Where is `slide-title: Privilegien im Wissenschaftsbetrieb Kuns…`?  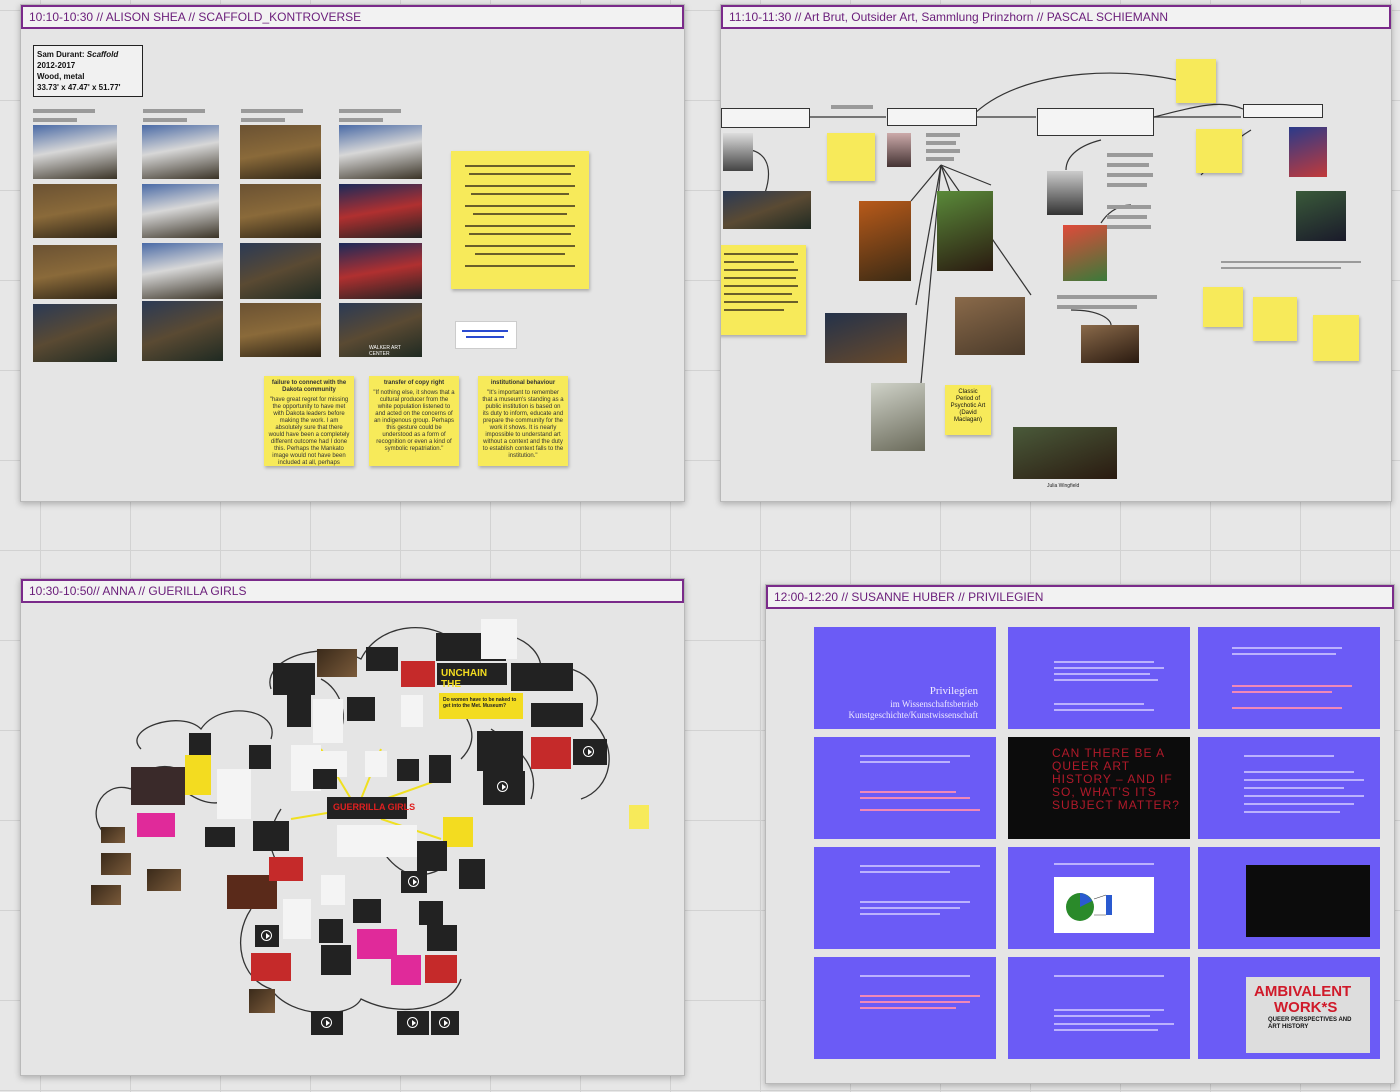
slide-title: Privilegien im Wissenschaftsbetrieb Kuns… is located at coordinates (905, 678).